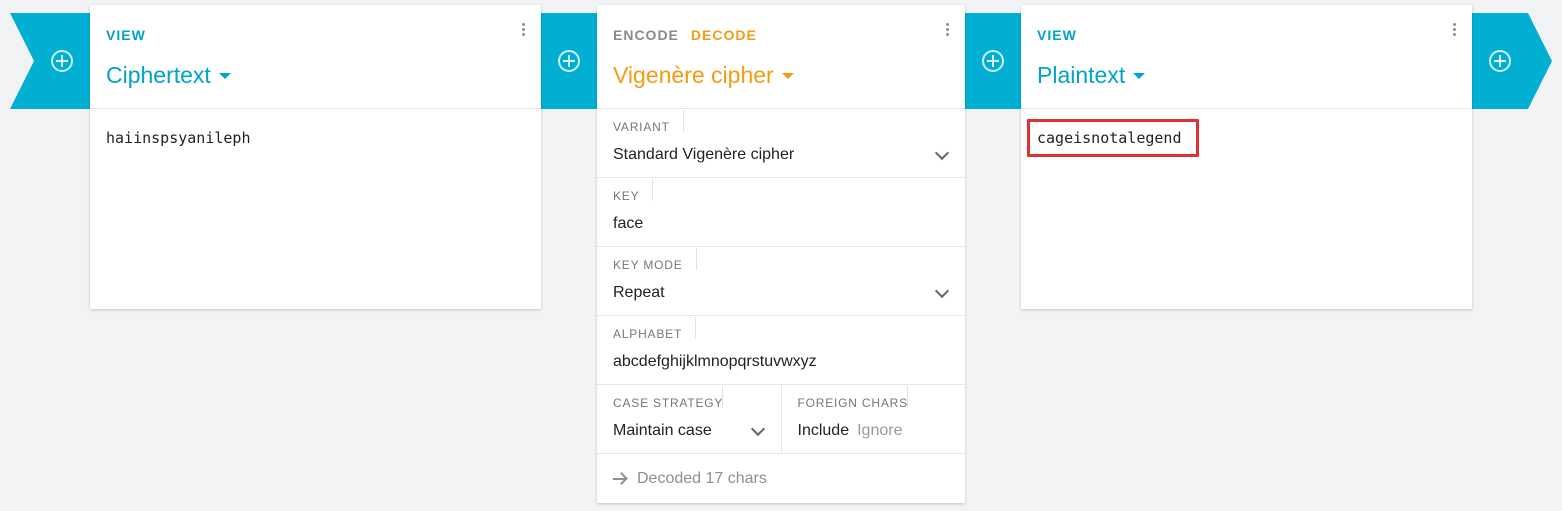 This screenshot has width=1562, height=511. Describe the element at coordinates (1113, 138) in the screenshot. I see `highlight-annotation-box` at that location.